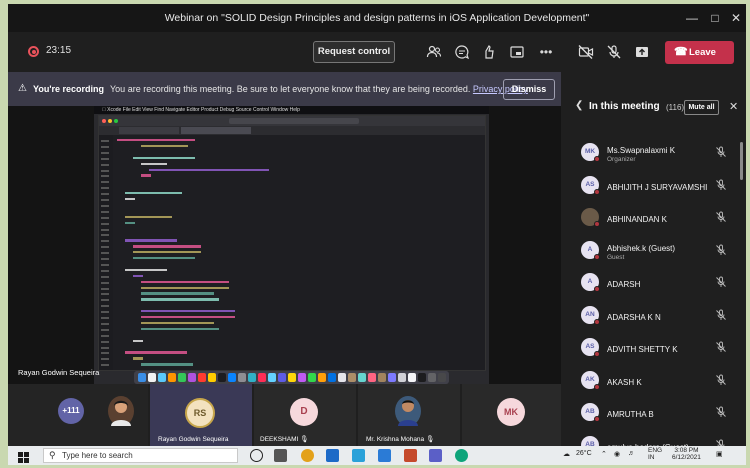  Describe the element at coordinates (586, 52) in the screenshot. I see `camera-off-icon` at that location.